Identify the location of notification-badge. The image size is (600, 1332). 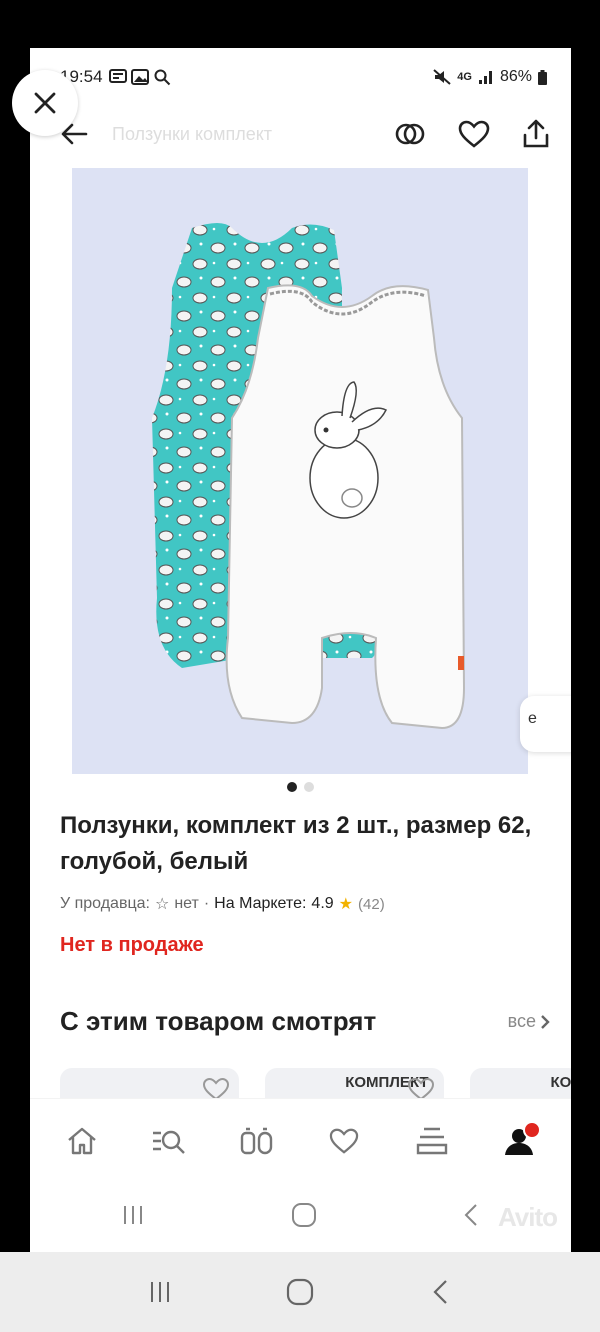
(531, 1129).